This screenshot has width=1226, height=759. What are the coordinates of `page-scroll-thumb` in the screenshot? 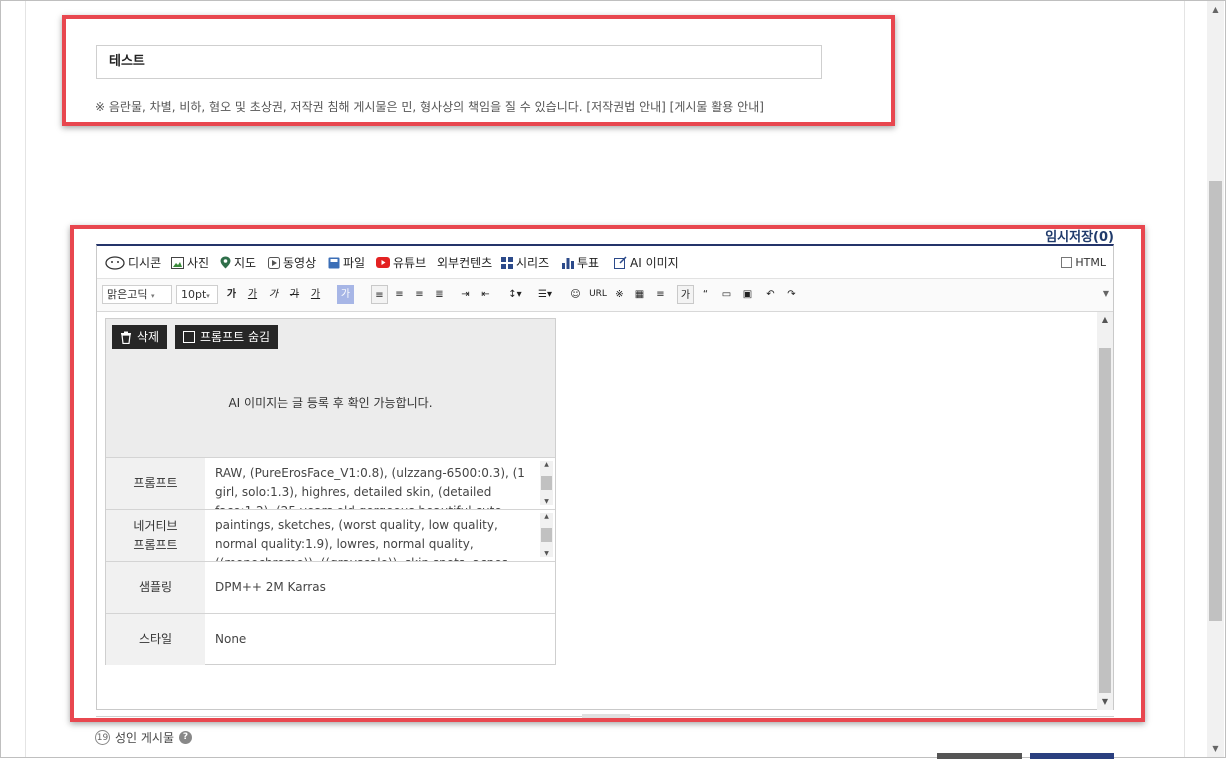 It's located at (1215, 401).